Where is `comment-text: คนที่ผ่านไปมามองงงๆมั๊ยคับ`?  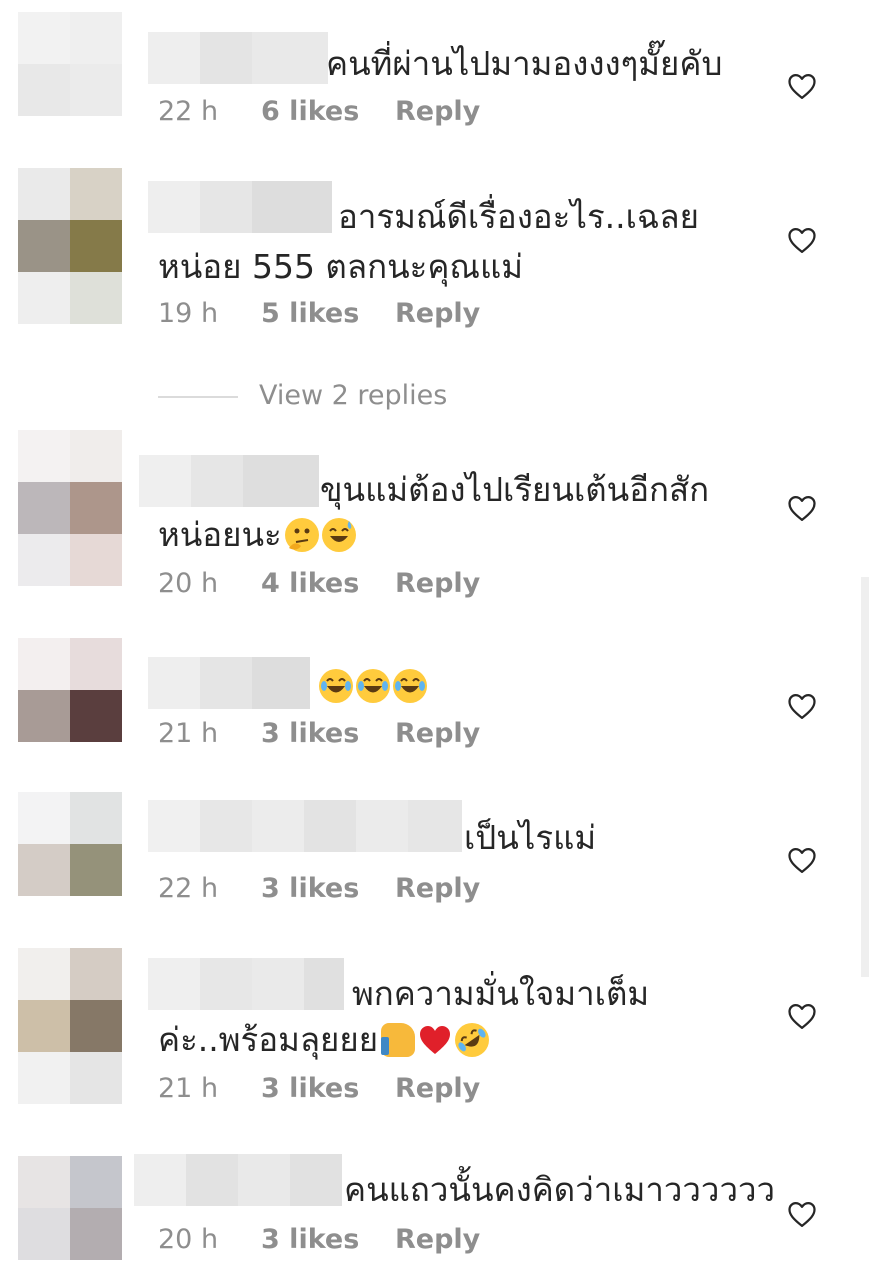 comment-text: คนที่ผ่านไปมามองงงๆมั๊ยคับ is located at coordinates (524, 63).